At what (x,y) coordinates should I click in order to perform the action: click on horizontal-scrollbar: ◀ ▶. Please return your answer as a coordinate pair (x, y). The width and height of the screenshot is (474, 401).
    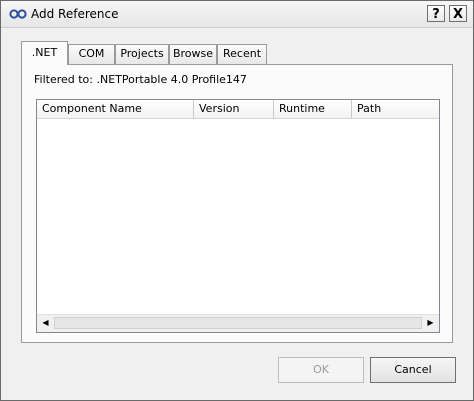
    Looking at the image, I should click on (238, 323).